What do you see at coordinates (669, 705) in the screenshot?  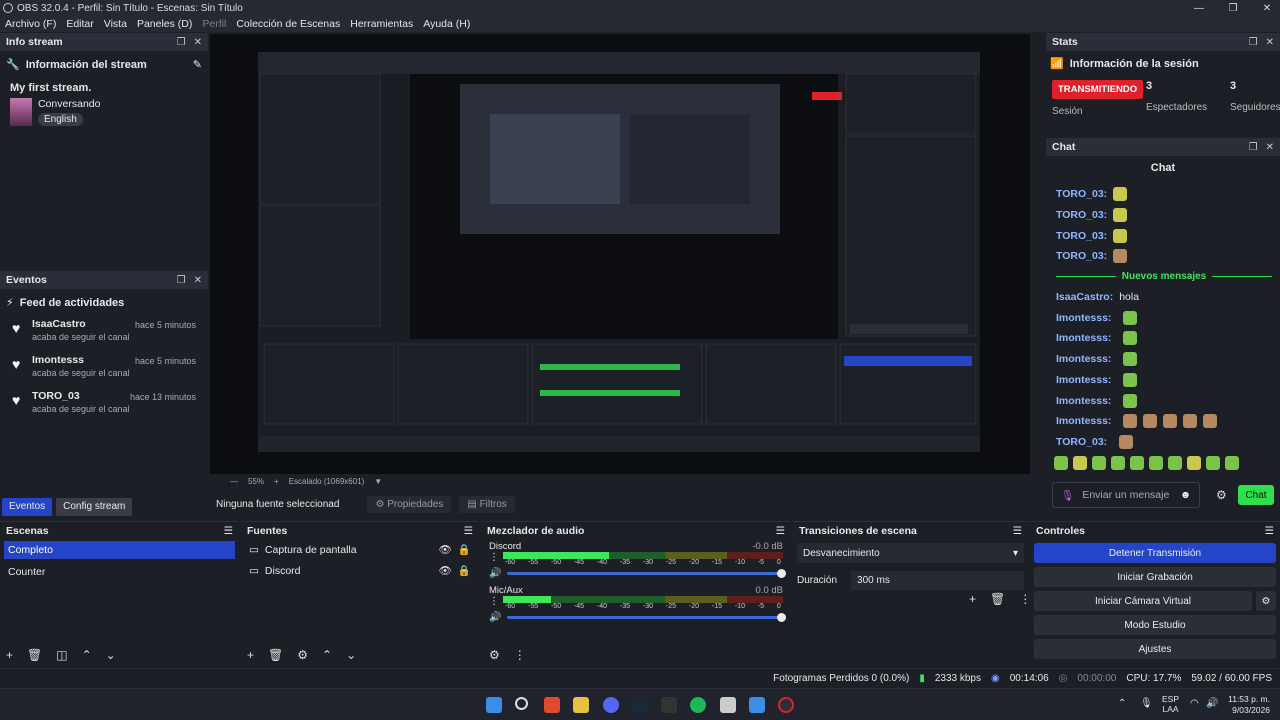 I see `epic-games-icon` at bounding box center [669, 705].